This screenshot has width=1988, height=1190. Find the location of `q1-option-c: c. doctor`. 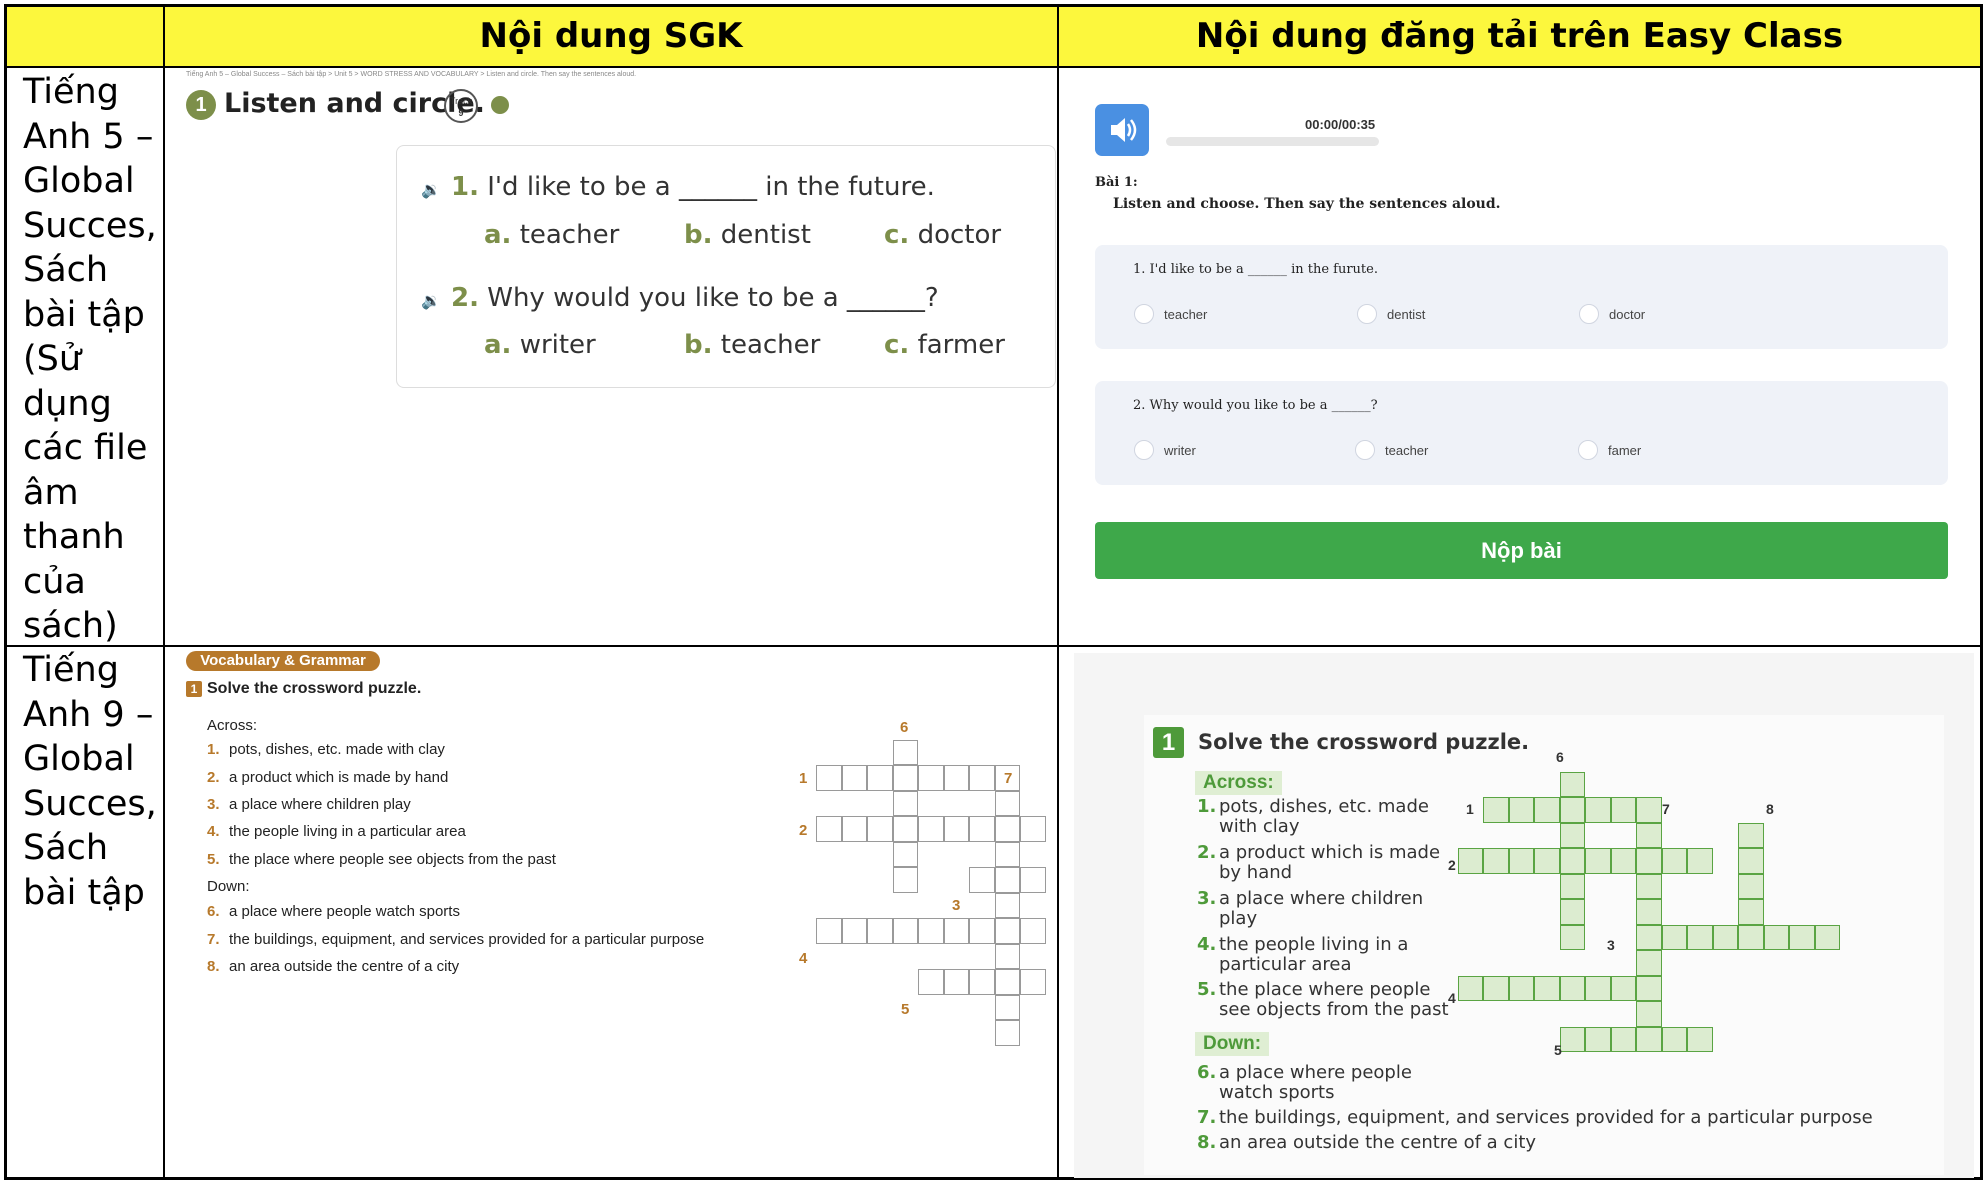

q1-option-c: c. doctor is located at coordinates (942, 235).